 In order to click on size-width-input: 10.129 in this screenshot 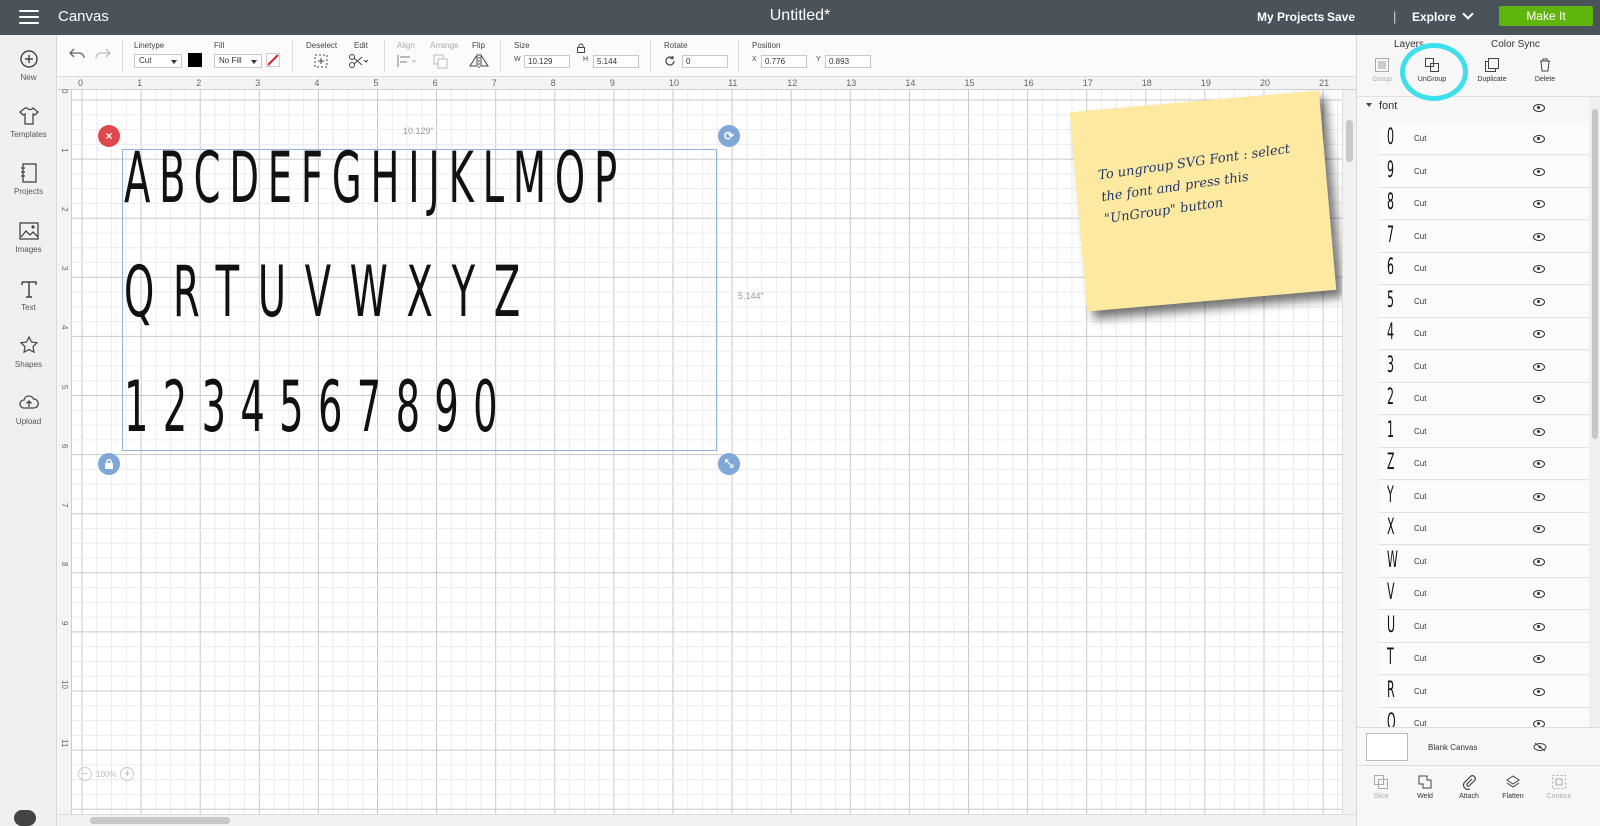, I will do `click(547, 61)`.